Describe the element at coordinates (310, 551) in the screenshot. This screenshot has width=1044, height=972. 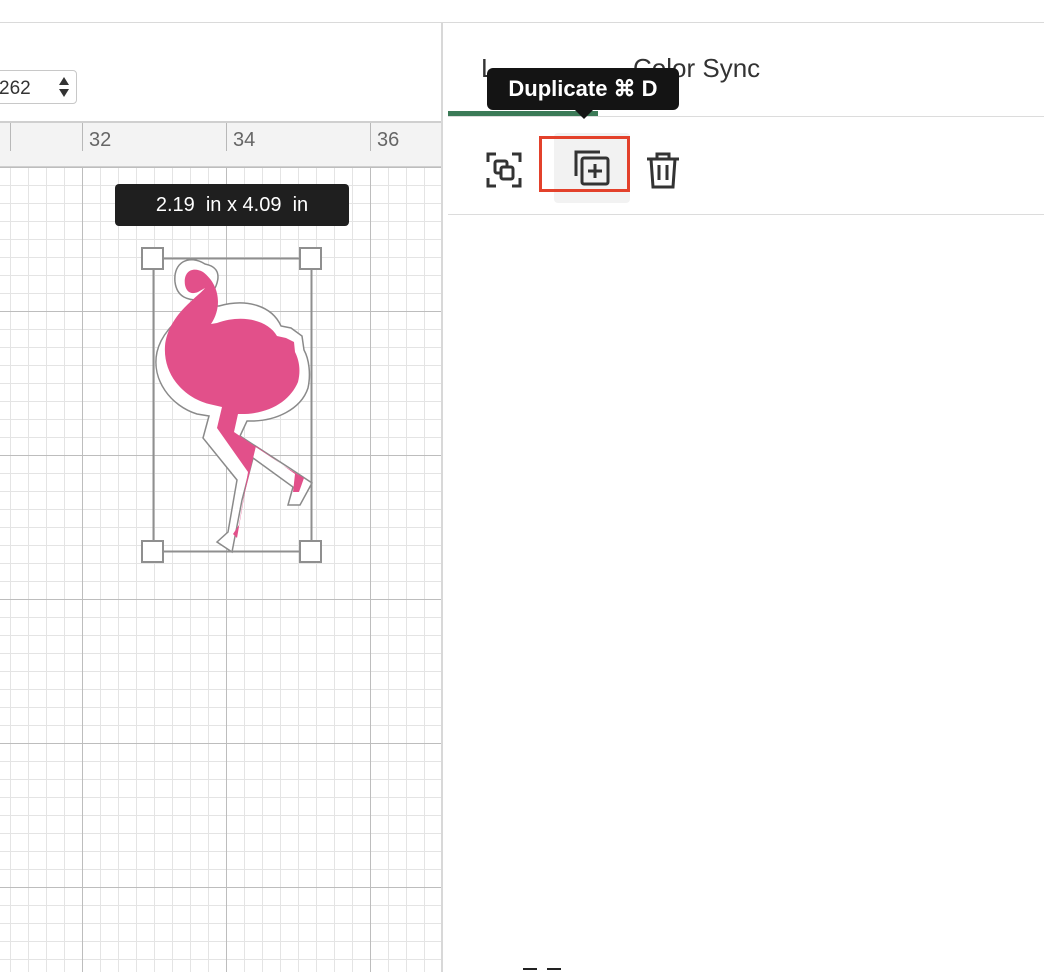
I see `resize-handle-bottom-right` at that location.